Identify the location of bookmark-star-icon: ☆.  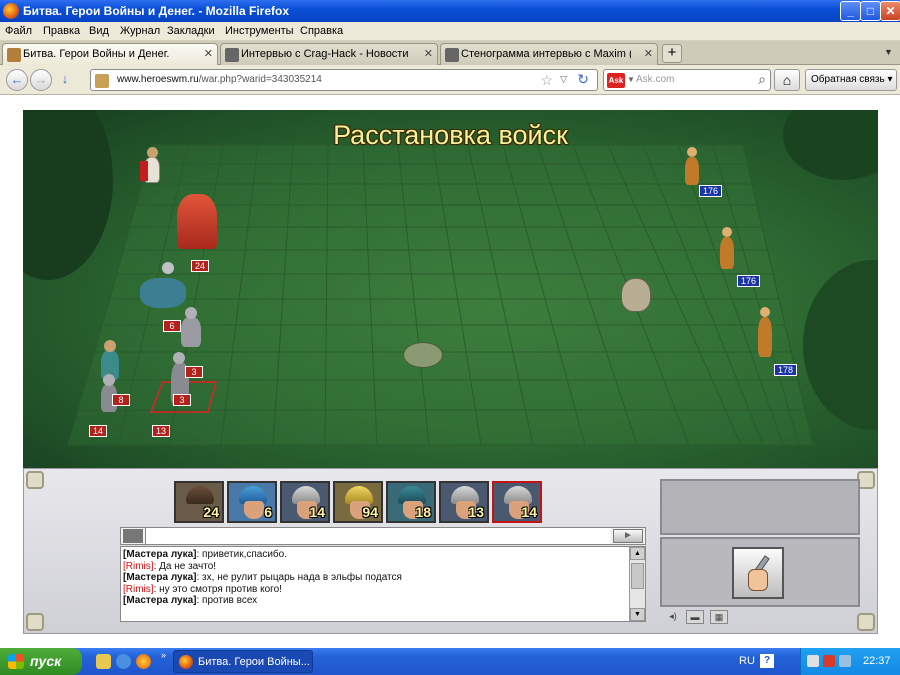
(546, 80).